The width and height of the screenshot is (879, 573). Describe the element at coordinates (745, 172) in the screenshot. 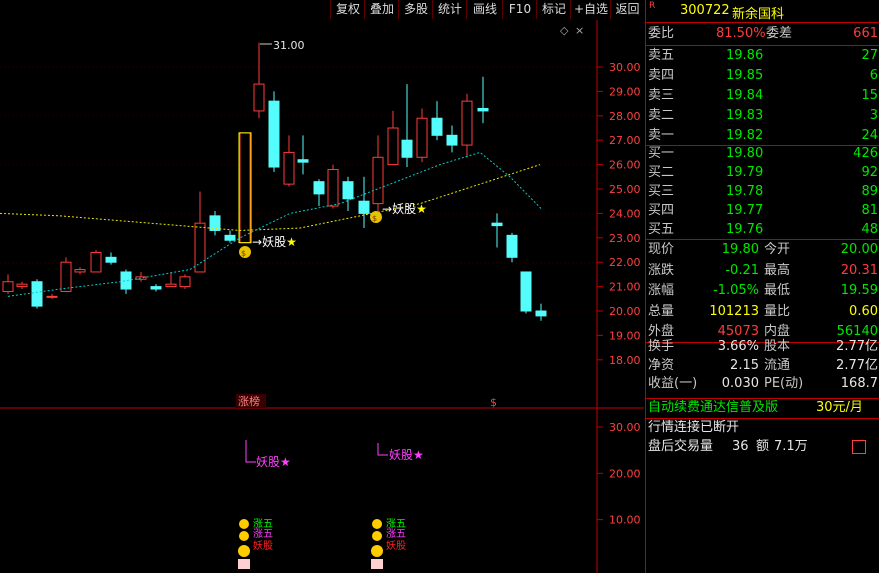

I see `order-price: 19.79` at that location.